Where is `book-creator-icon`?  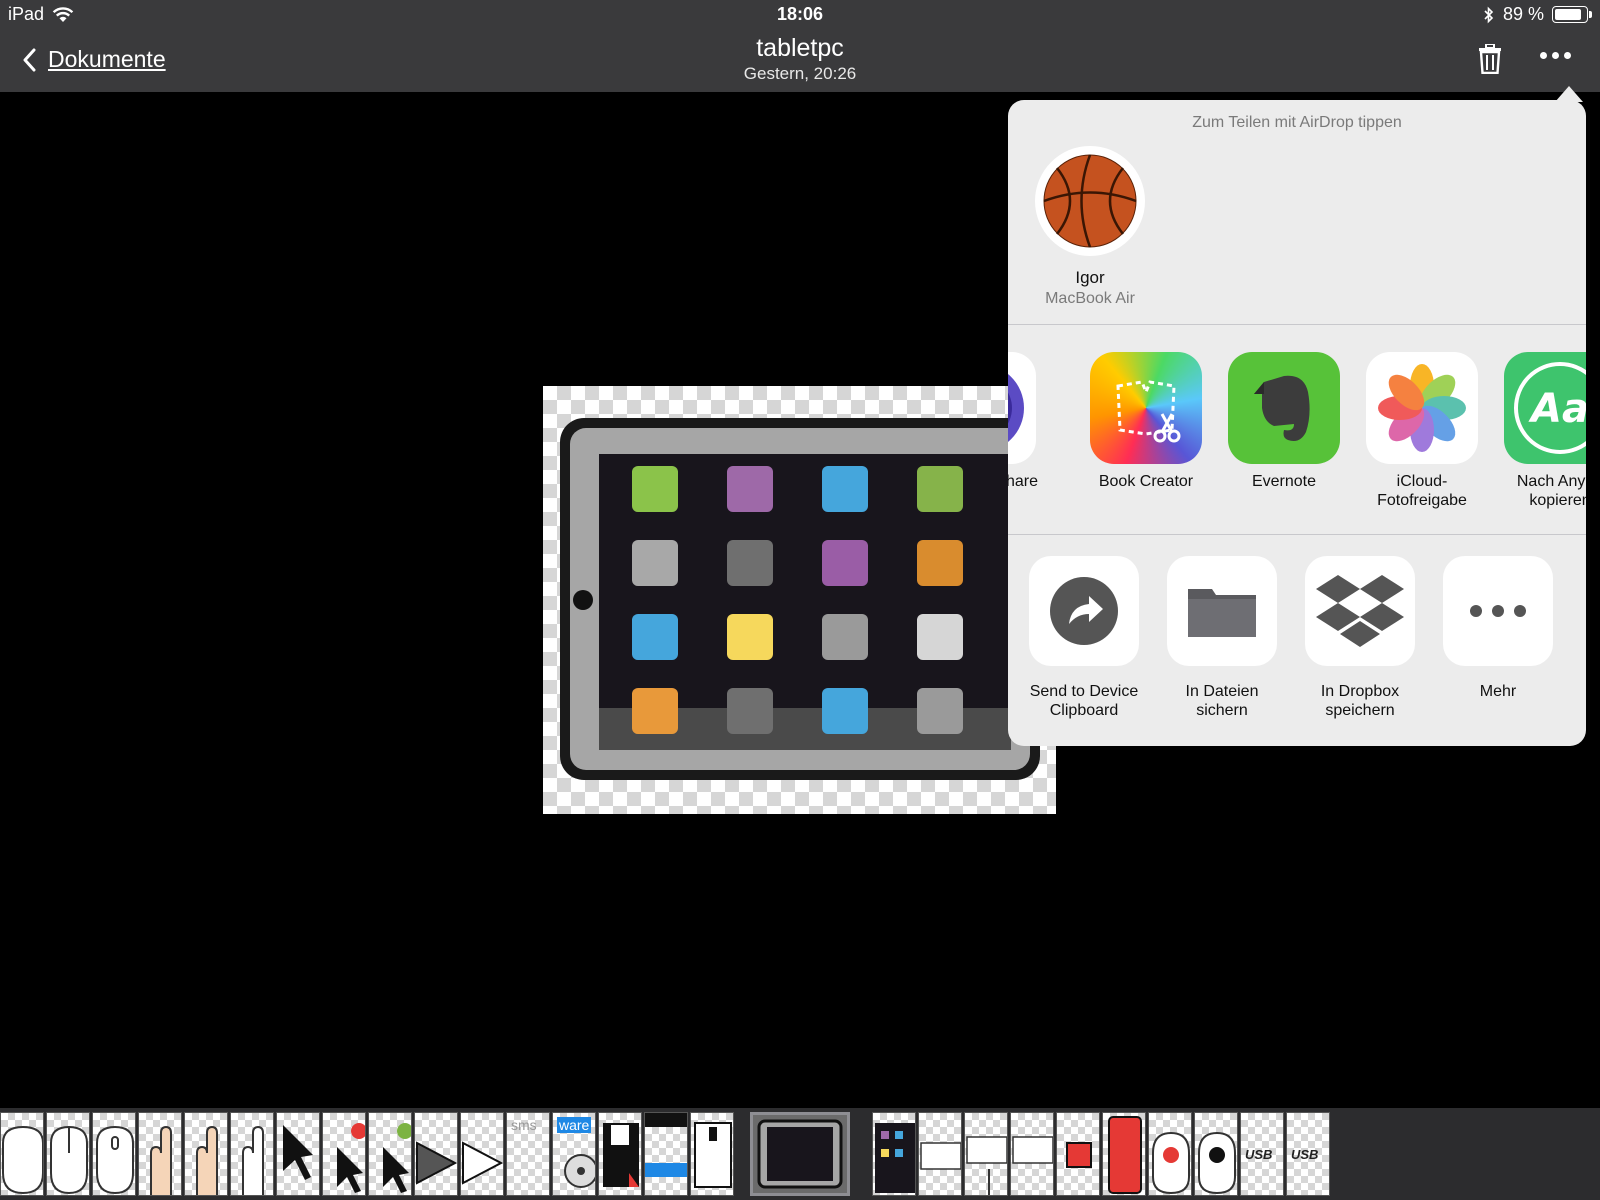
book-creator-icon is located at coordinates (1146, 408).